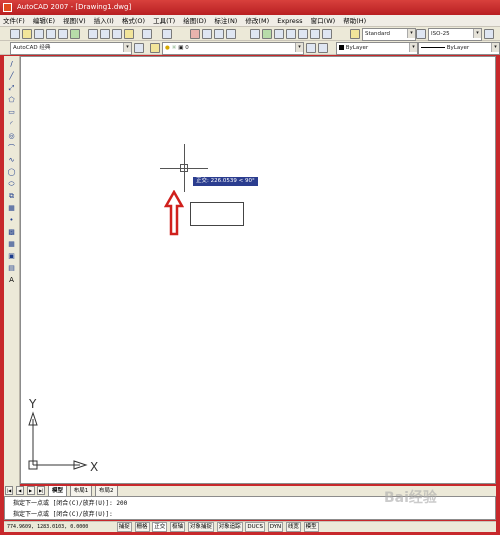 Image resolution: width=500 pixels, height=535 pixels. I want to click on layer-select: ● ☼ ▣ 0 ▾, so click(233, 48).